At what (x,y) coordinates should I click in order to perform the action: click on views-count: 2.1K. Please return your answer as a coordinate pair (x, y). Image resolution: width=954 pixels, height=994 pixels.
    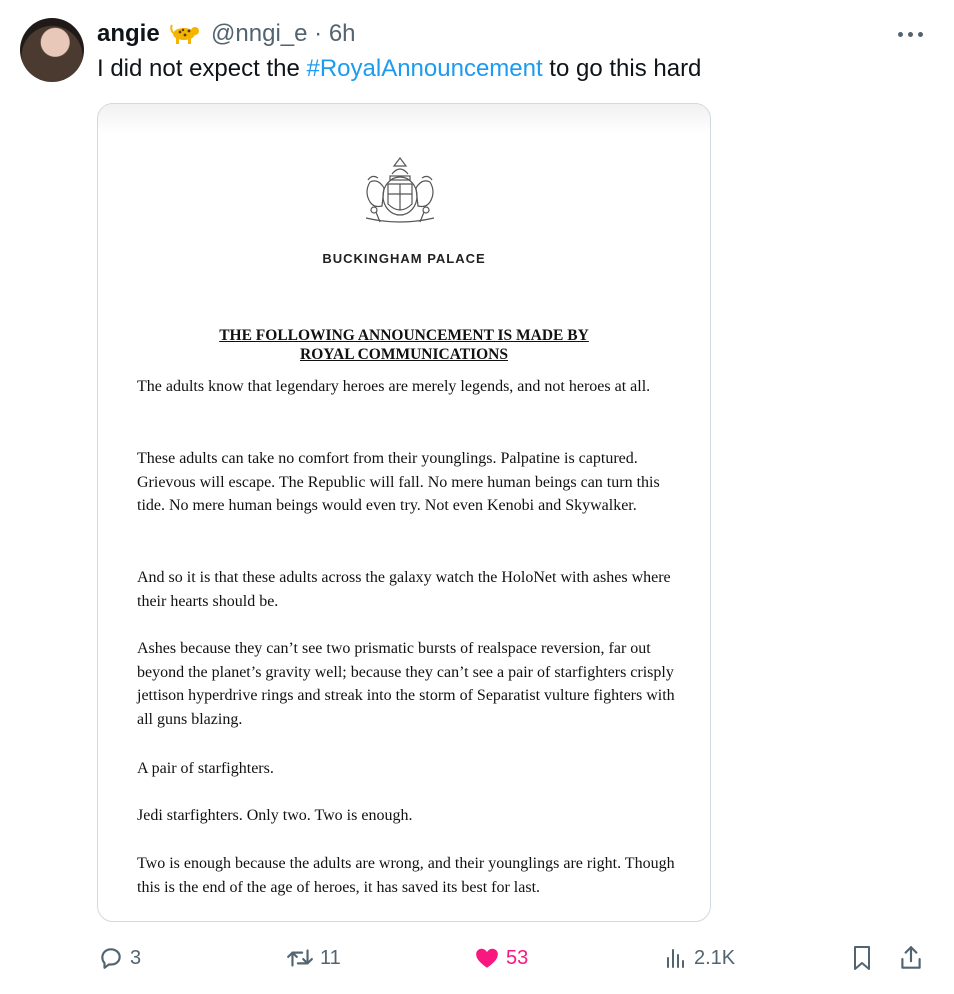
    Looking at the image, I should click on (715, 957).